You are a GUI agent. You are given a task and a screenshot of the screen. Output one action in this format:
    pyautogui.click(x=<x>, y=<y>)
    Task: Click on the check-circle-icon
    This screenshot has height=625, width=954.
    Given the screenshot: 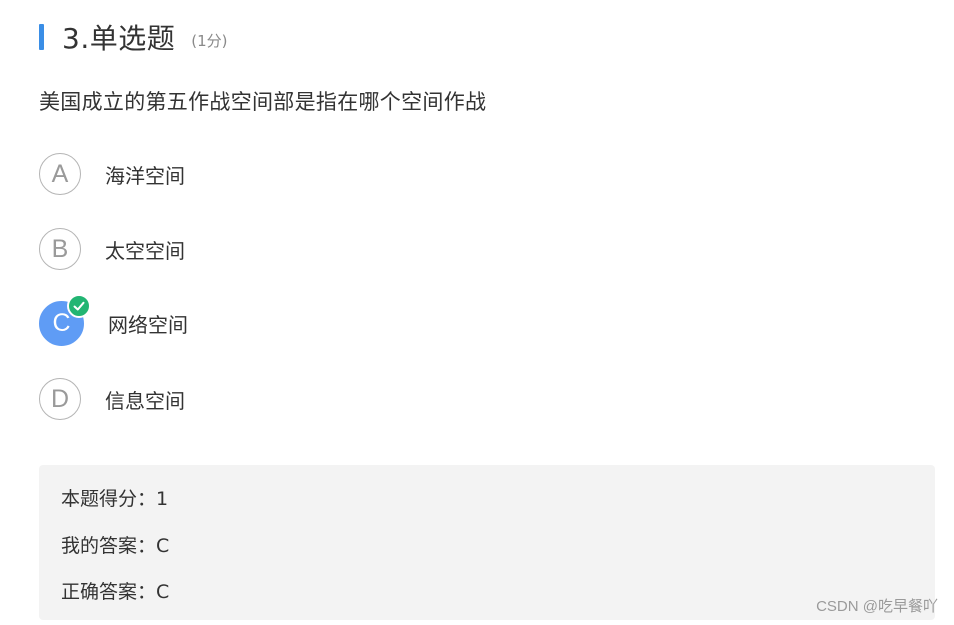 What is the action you would take?
    pyautogui.click(x=79, y=305)
    